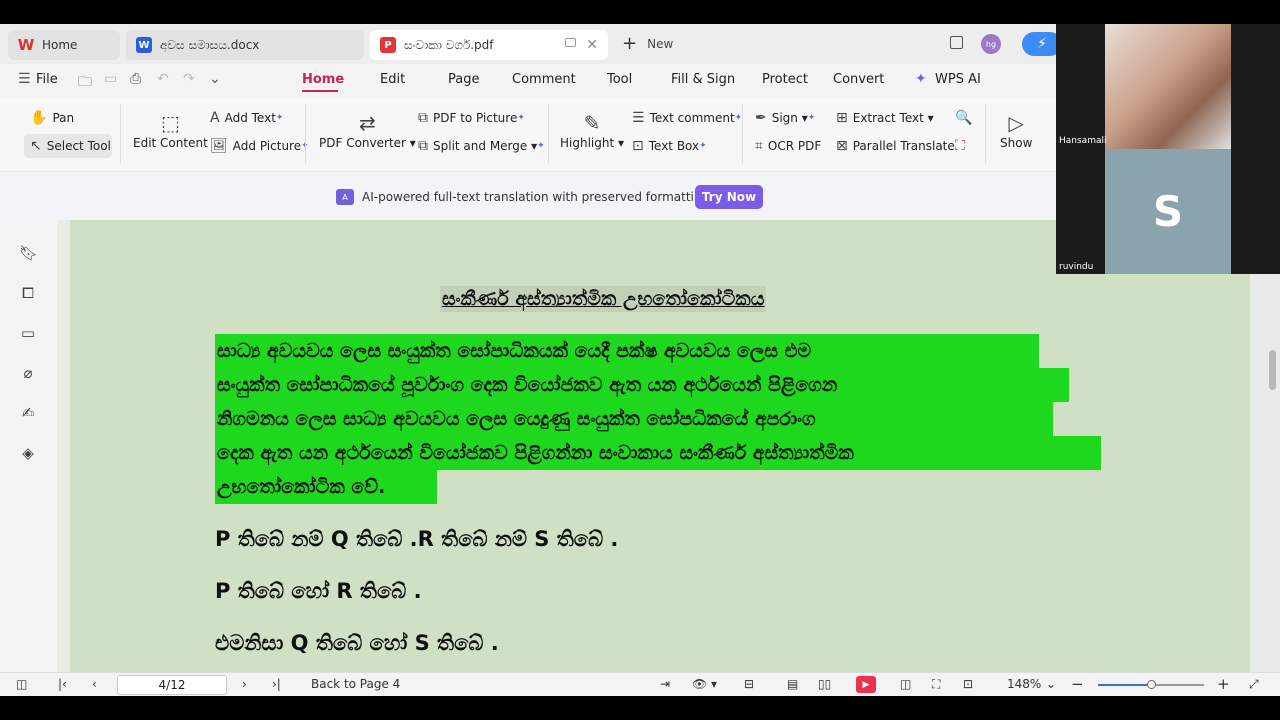 This screenshot has width=1280, height=720. Describe the element at coordinates (1124, 685) in the screenshot. I see `zoom-slider-fill` at that location.